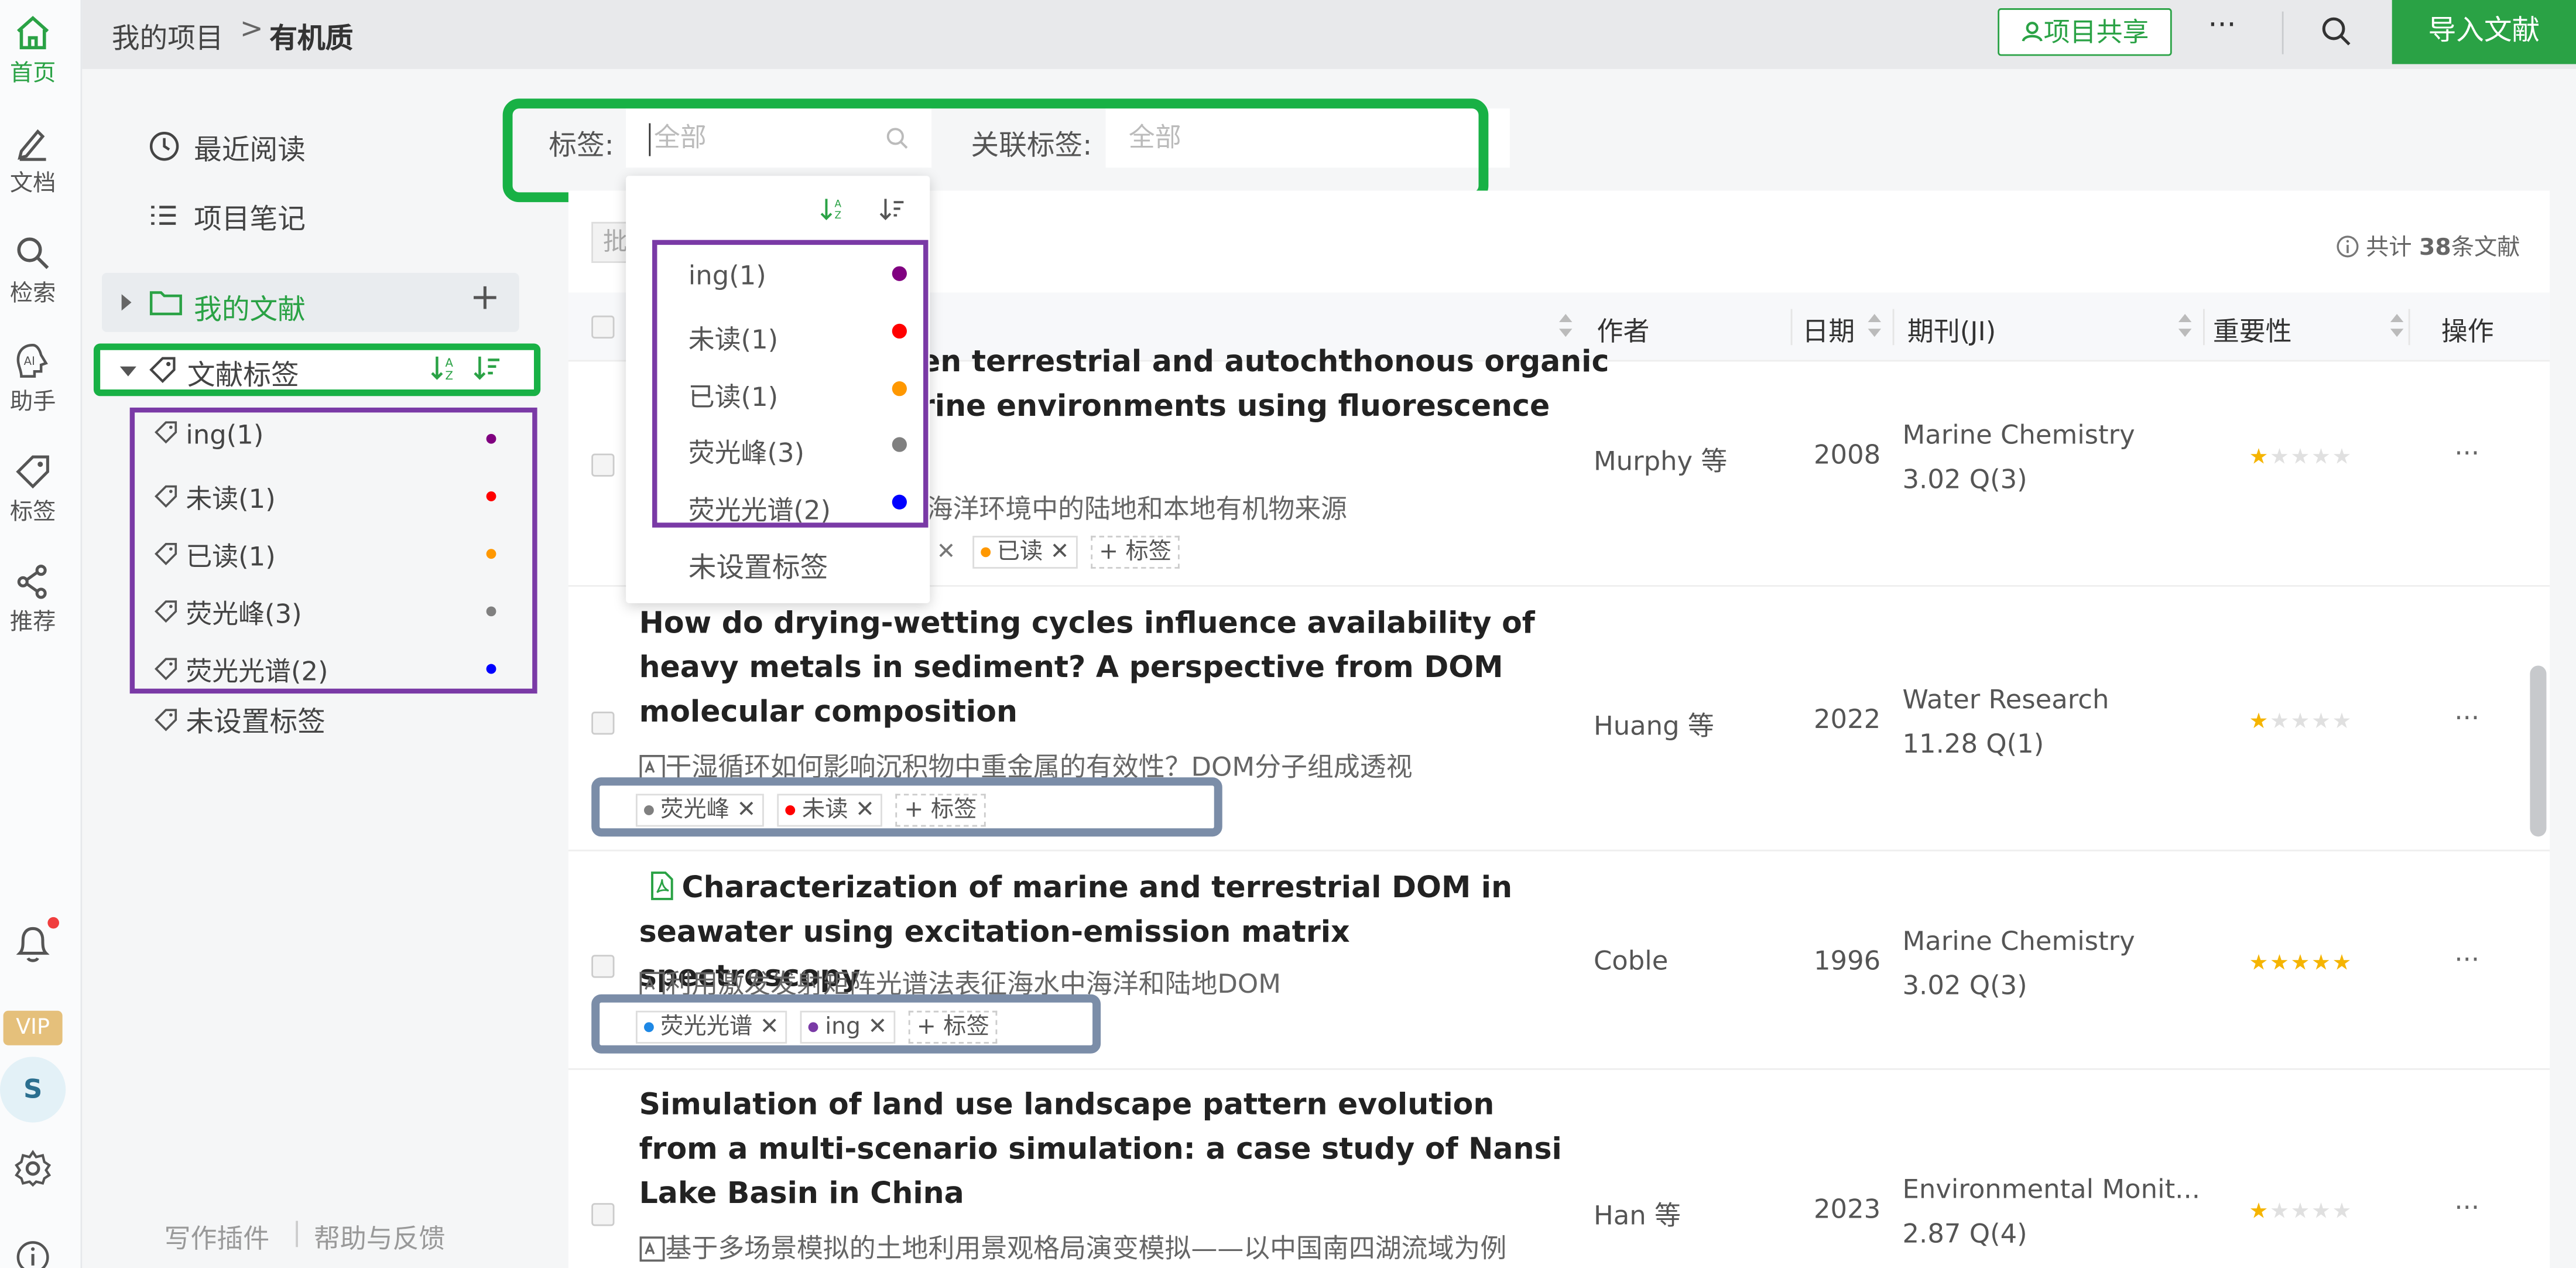  What do you see at coordinates (33, 50) in the screenshot?
I see `rail-home: 首页` at bounding box center [33, 50].